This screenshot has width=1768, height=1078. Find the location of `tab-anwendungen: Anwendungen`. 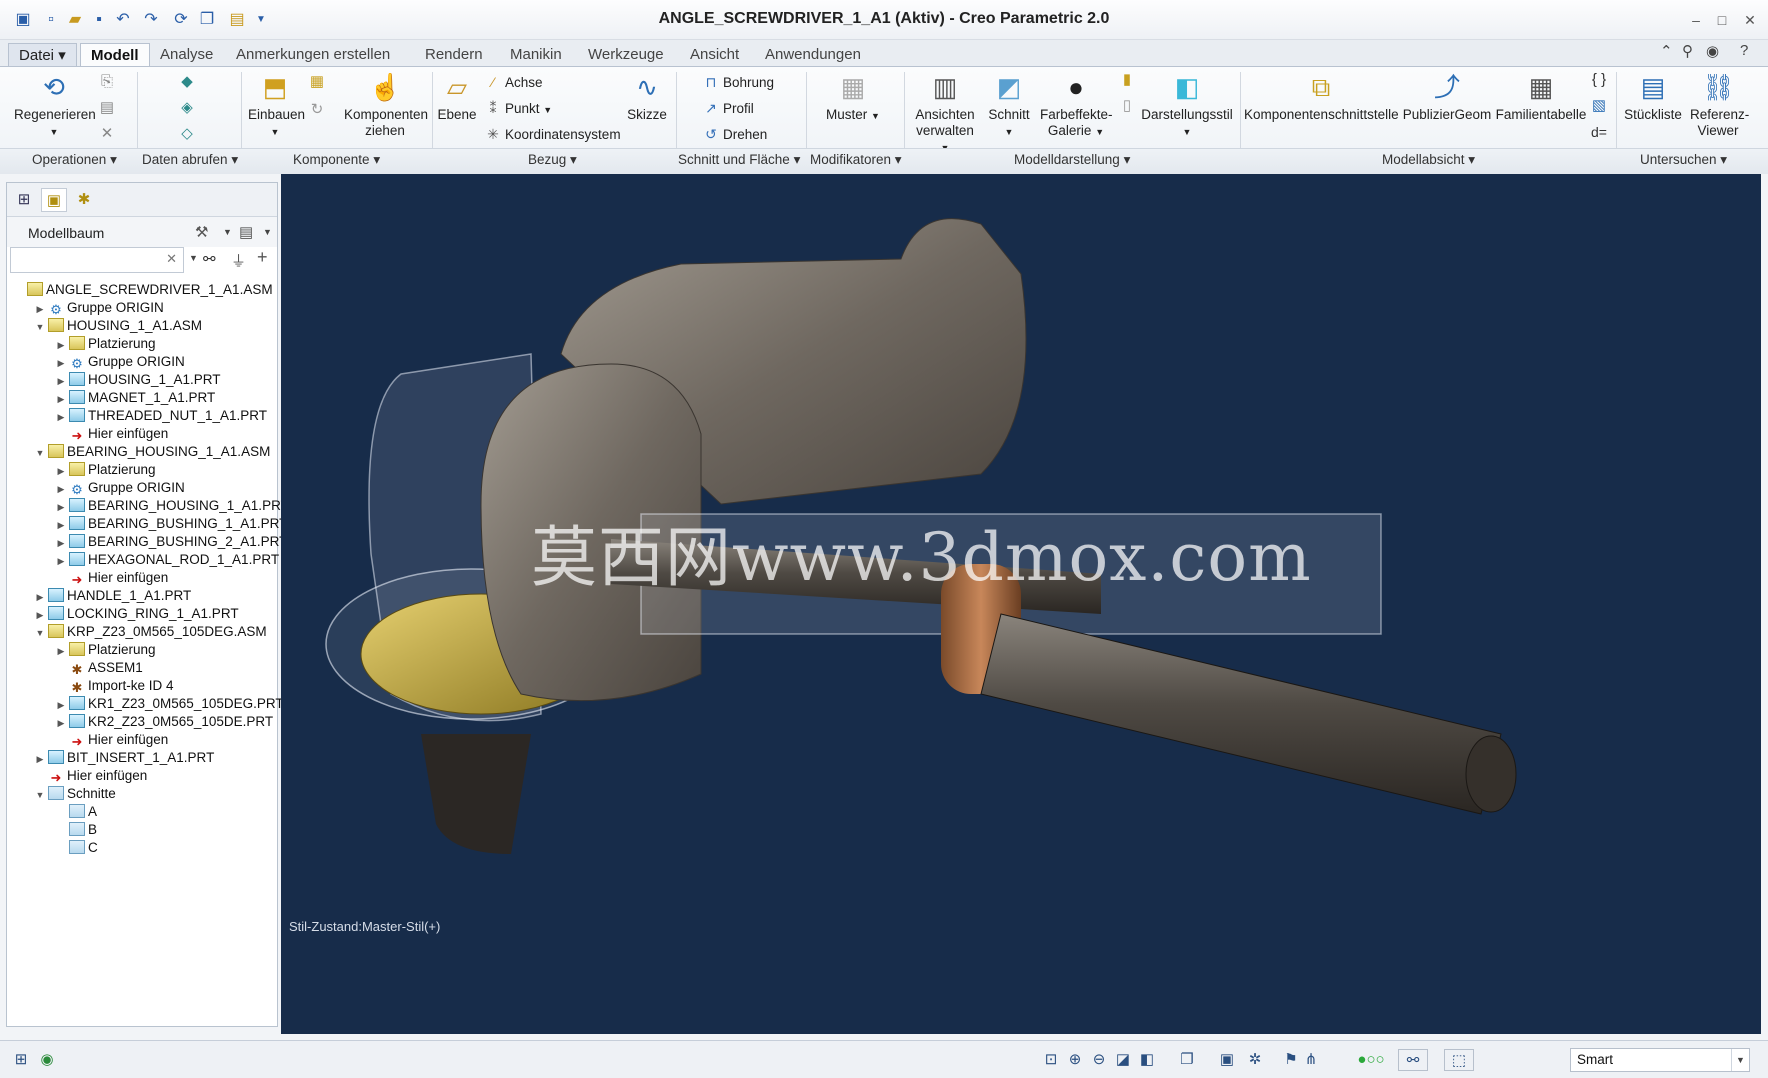

tab-anwendungen: Anwendungen is located at coordinates (813, 55).